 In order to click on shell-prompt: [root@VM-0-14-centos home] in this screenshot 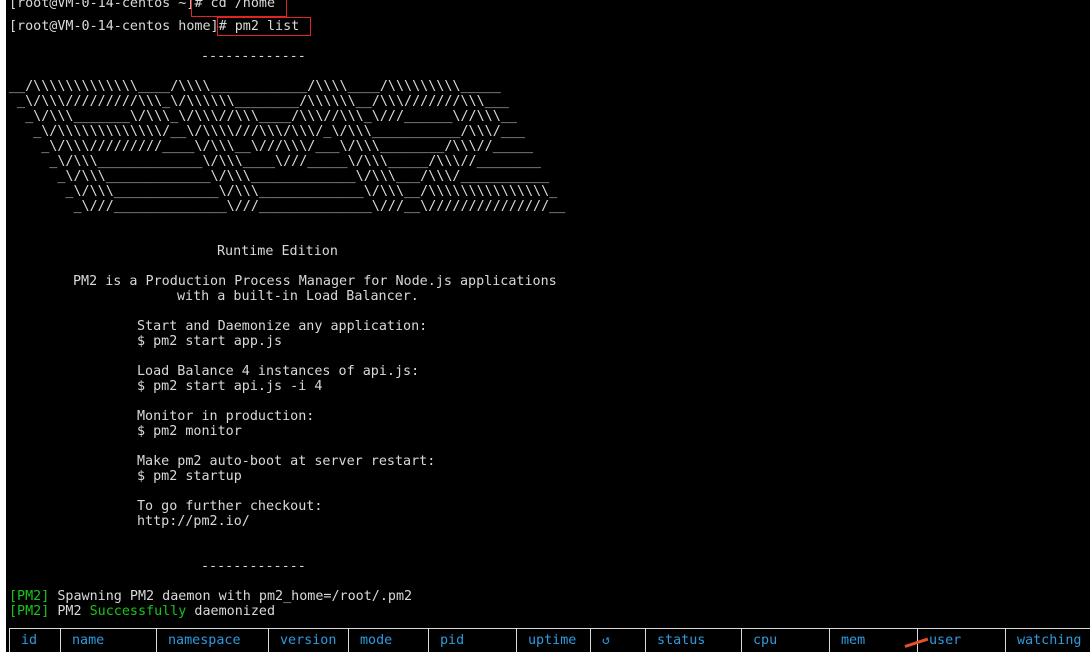, I will do `click(114, 26)`.